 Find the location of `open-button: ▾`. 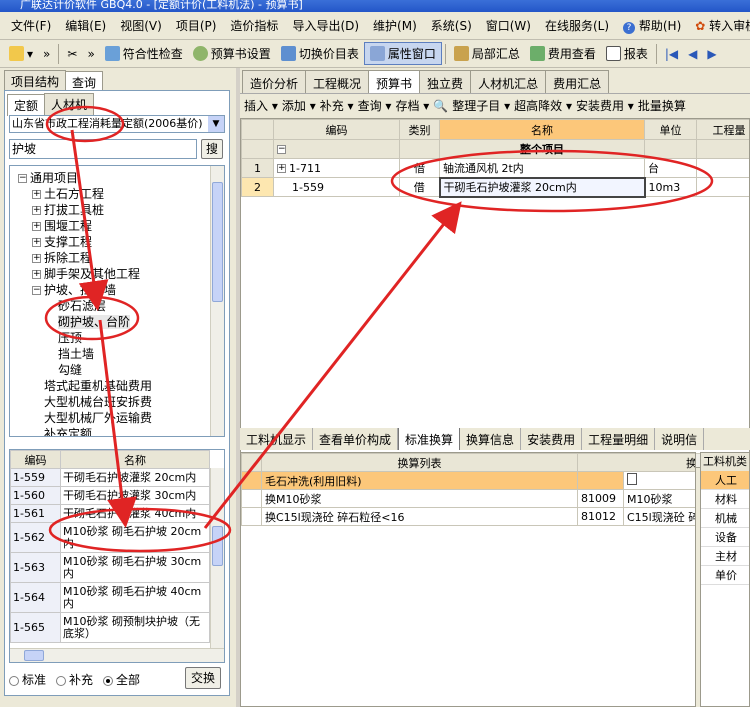

open-button: ▾ is located at coordinates (21, 53).